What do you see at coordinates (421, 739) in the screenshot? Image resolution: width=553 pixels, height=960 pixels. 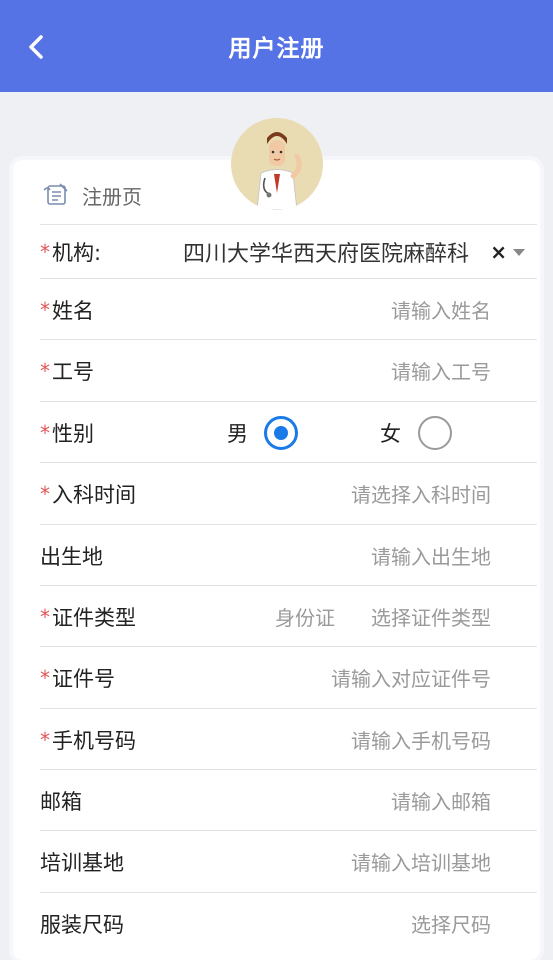 I see `phone-input: 请输入手机号码` at bounding box center [421, 739].